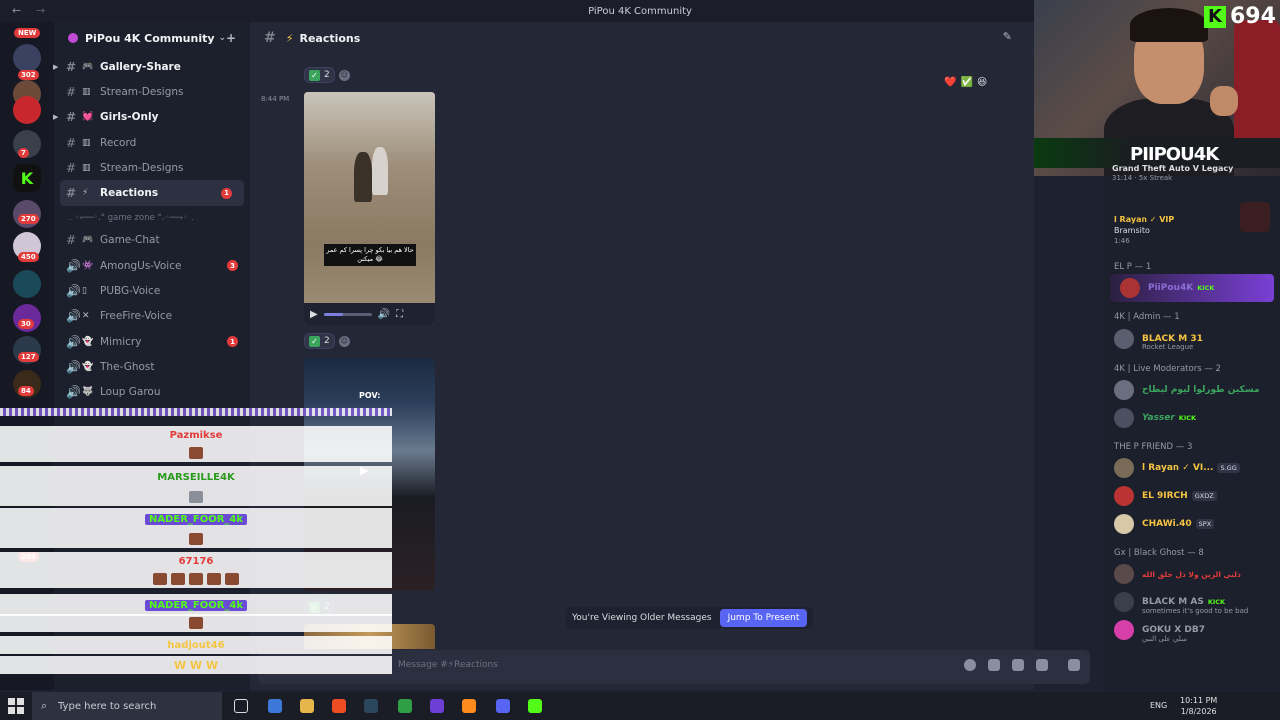 The image size is (1280, 720). I want to click on reaction-count: 2, so click(327, 341).